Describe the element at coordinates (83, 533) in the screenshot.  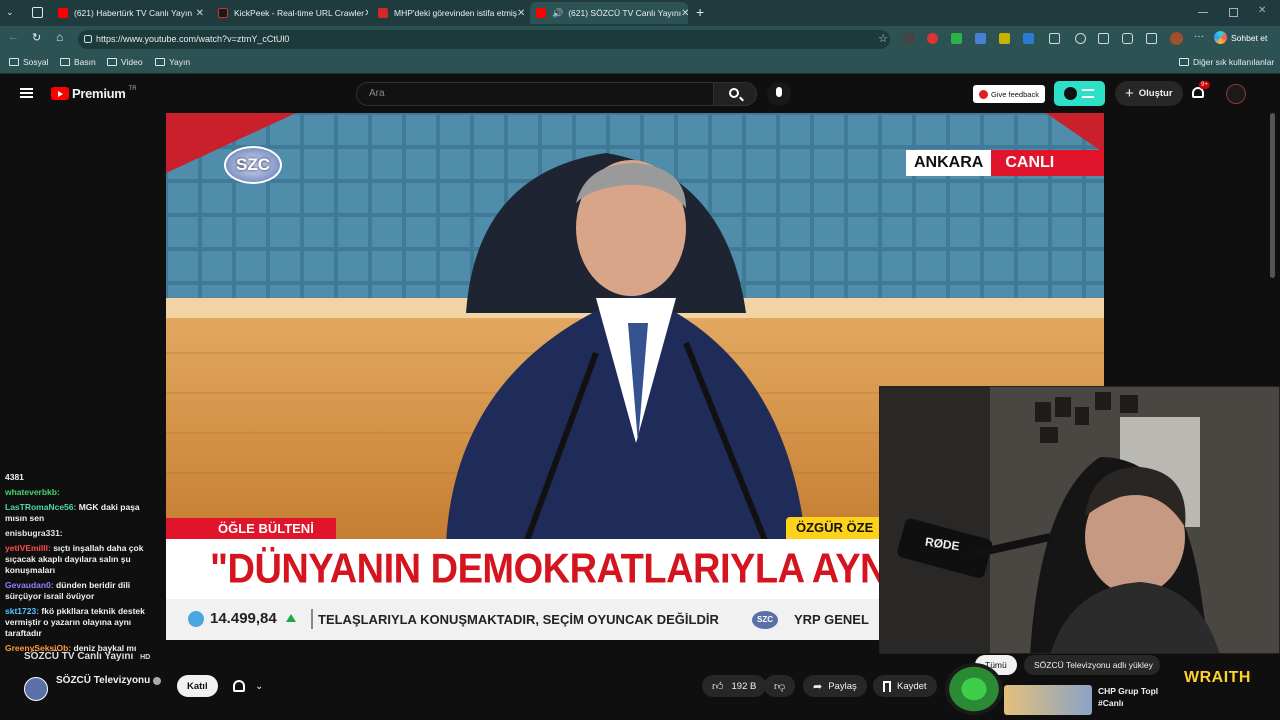
I see `chat-message: enisbugra331:` at that location.